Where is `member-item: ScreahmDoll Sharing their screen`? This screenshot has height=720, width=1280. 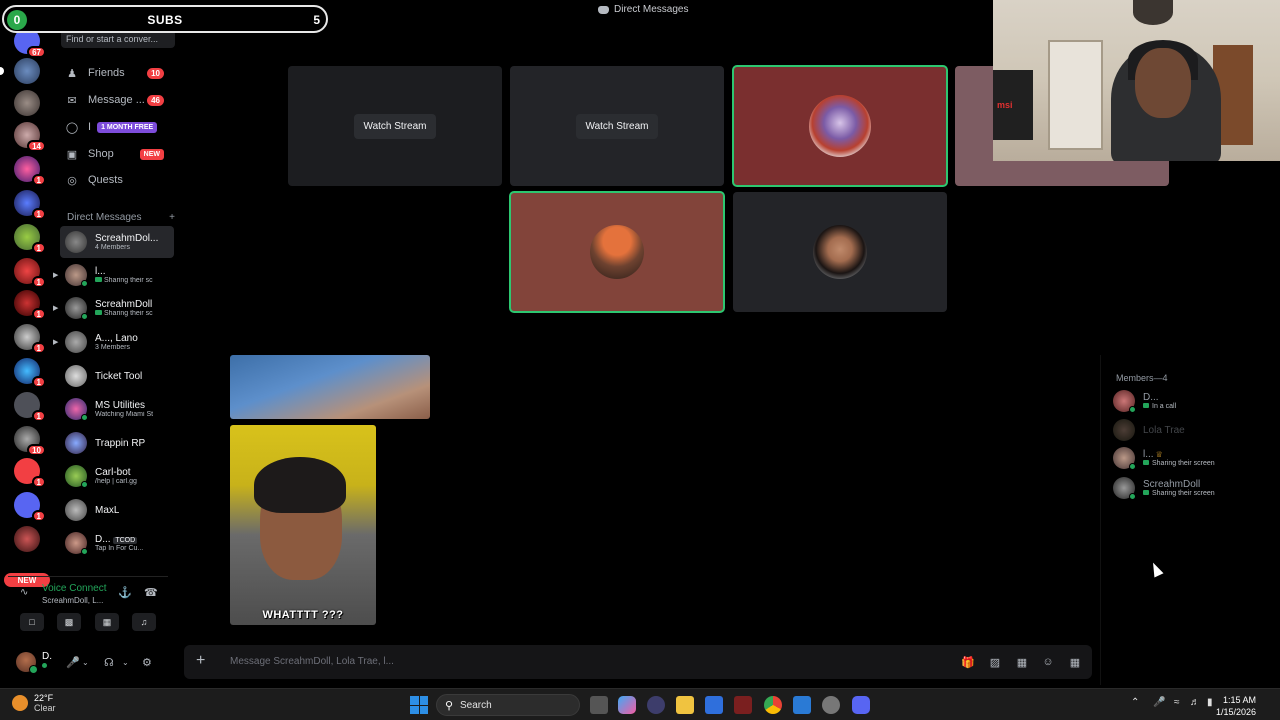
member-item: ScreahmDoll Sharing their screen is located at coordinates (1193, 488).